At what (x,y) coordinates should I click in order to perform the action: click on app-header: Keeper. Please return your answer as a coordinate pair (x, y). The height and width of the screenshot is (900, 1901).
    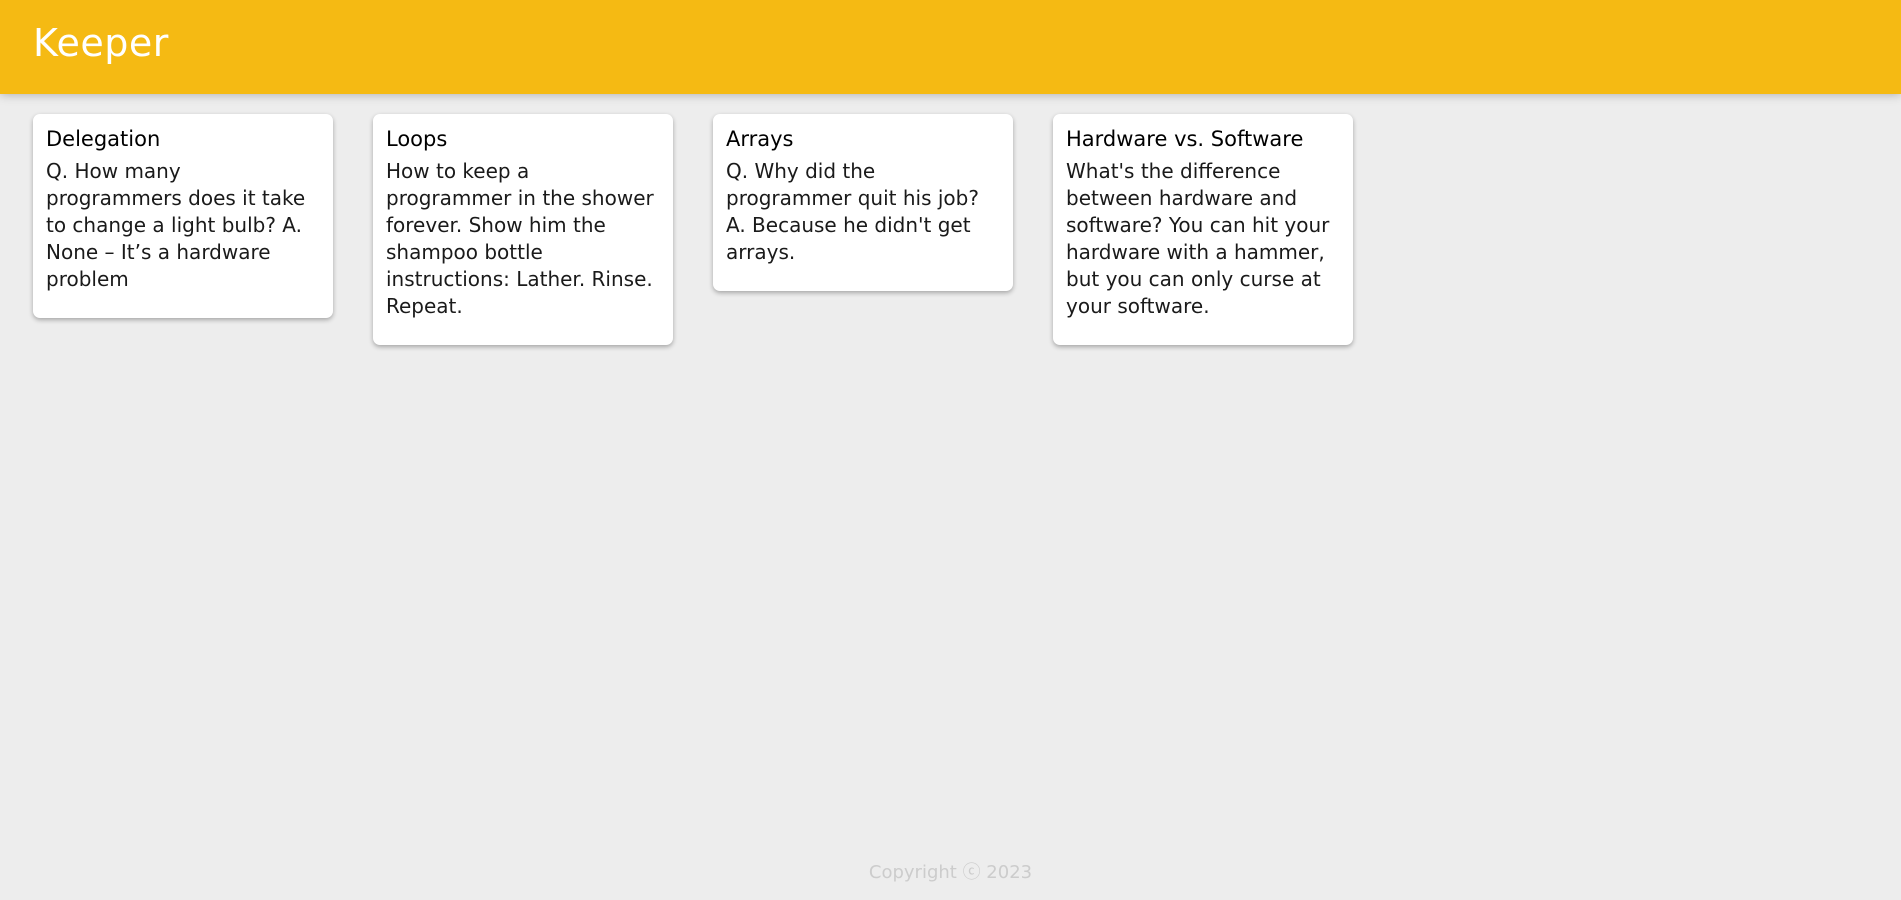
    Looking at the image, I should click on (950, 47).